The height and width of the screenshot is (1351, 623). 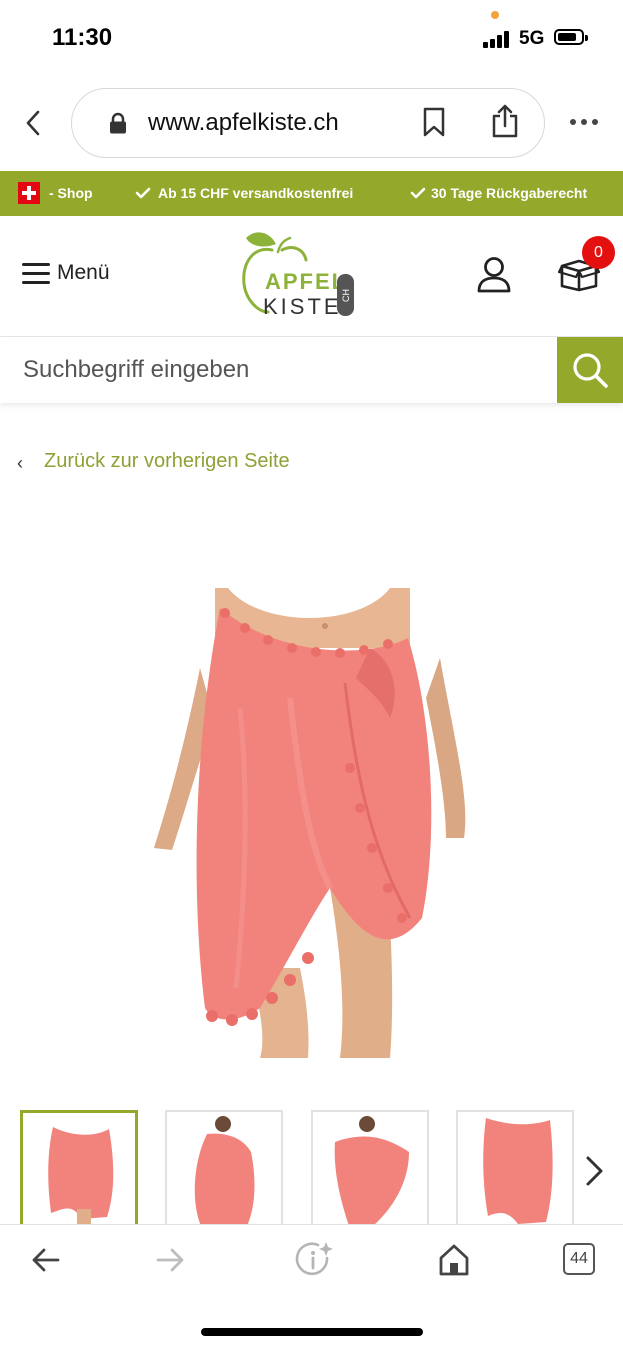 I want to click on status-time: 11:30, so click(x=82, y=37).